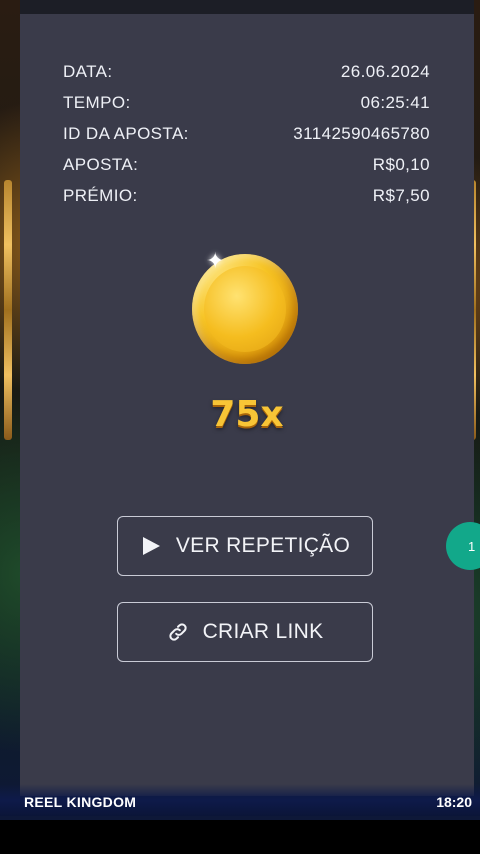 This screenshot has height=854, width=480. What do you see at coordinates (247, 414) in the screenshot?
I see `win-multiplier: 75x` at bounding box center [247, 414].